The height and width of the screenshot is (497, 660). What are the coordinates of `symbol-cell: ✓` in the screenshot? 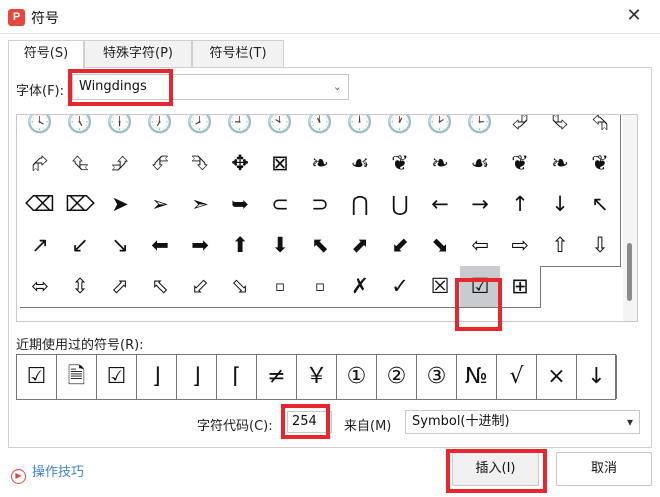 It's located at (400, 287).